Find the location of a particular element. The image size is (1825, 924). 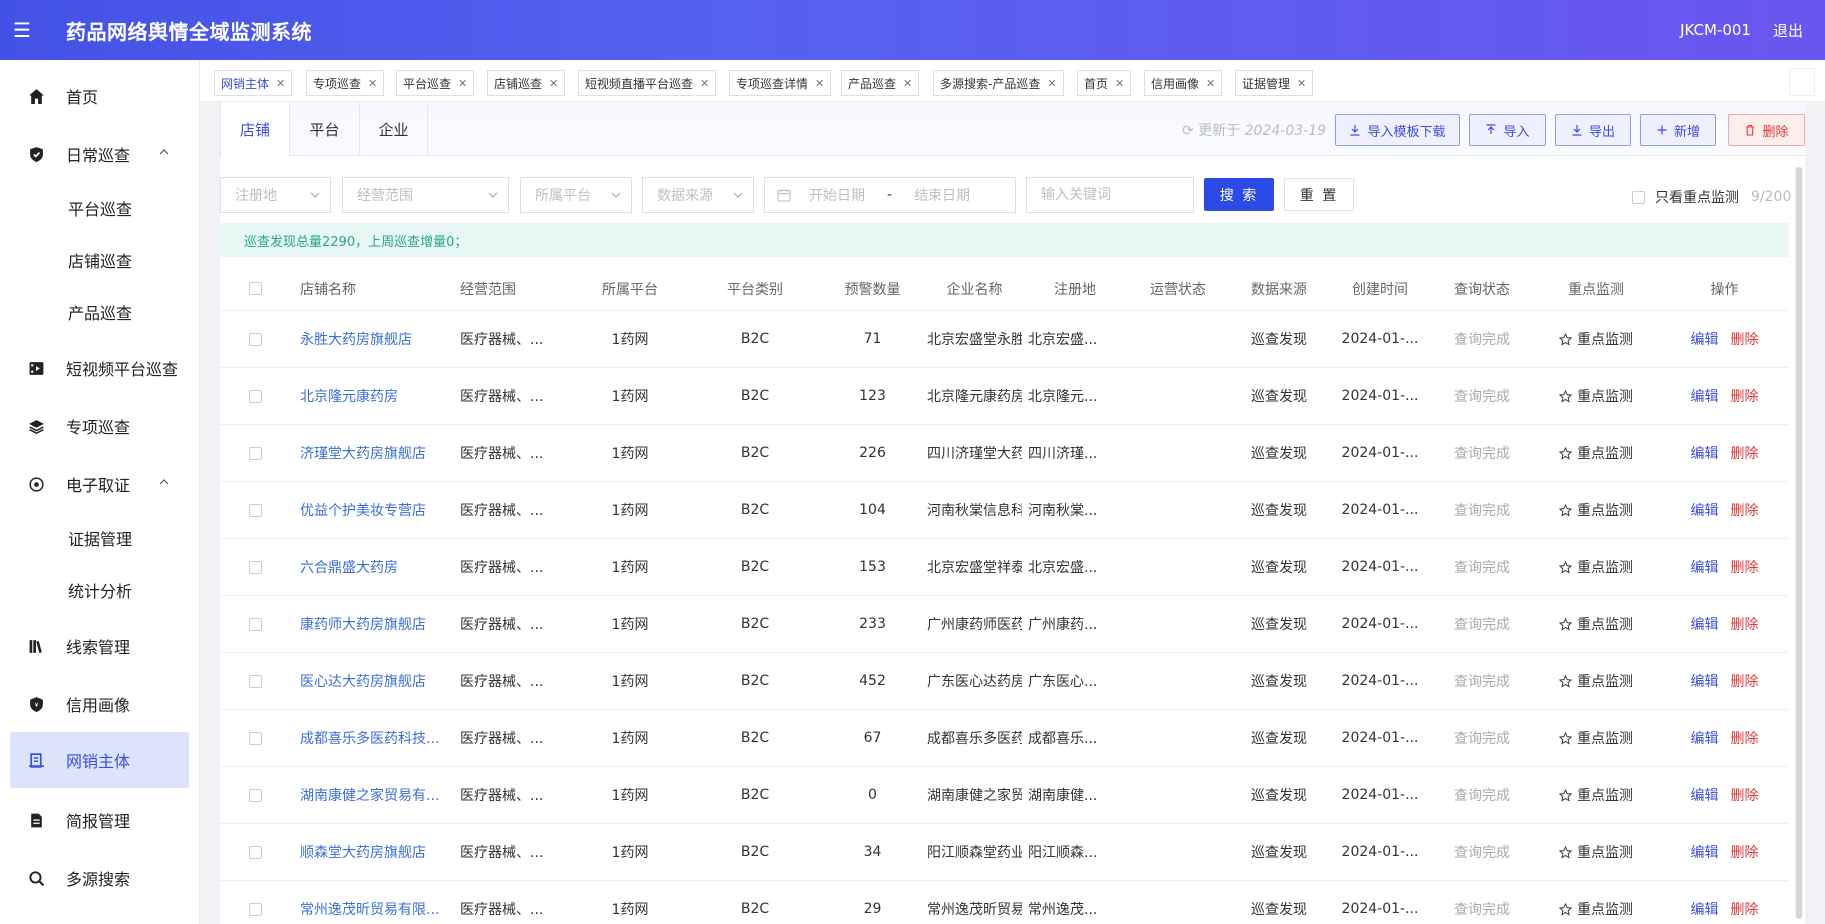

tab-platform: 平台 is located at coordinates (325, 129).